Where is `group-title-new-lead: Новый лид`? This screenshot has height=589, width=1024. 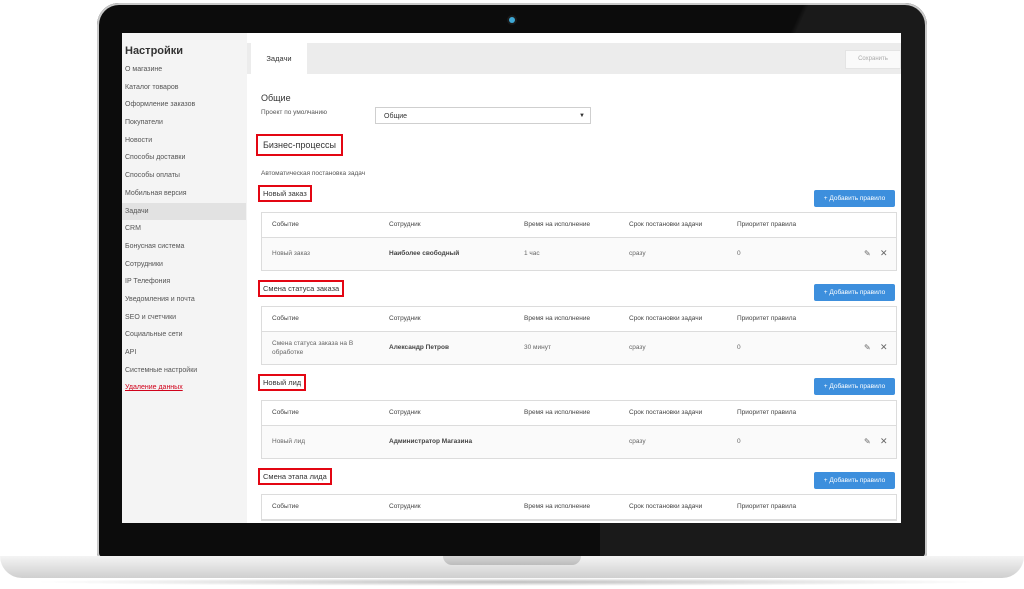 group-title-new-lead: Новый лид is located at coordinates (282, 382).